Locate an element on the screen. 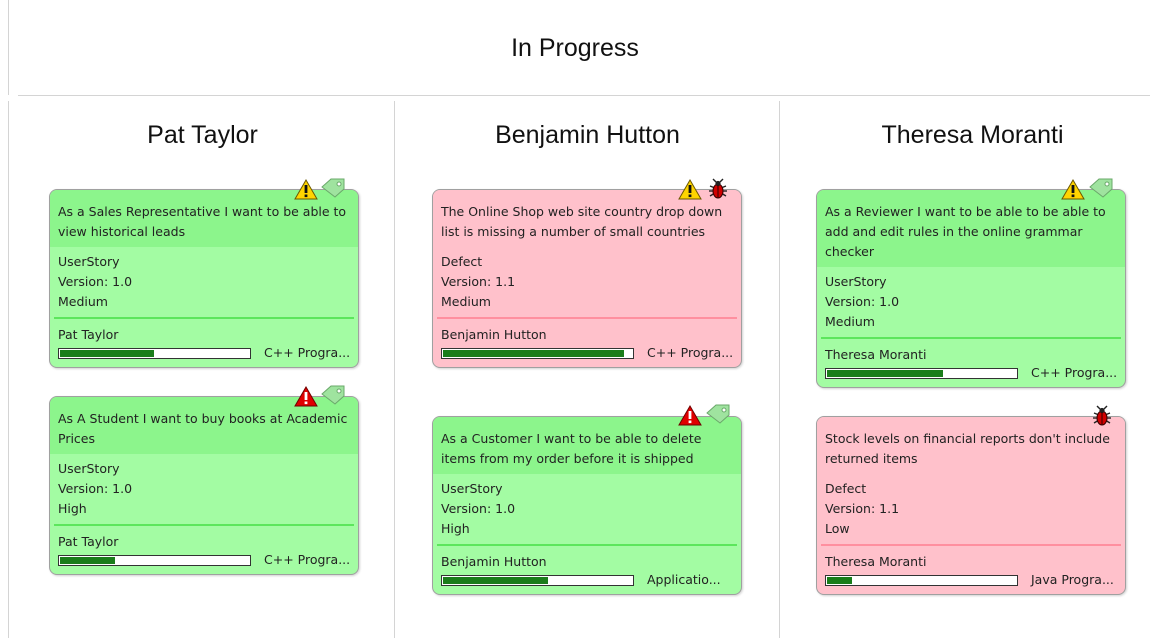 Image resolution: width=1150 pixels, height=638 pixels. lane-title-benjamin-hutton: Benjamin Hutton is located at coordinates (587, 135).